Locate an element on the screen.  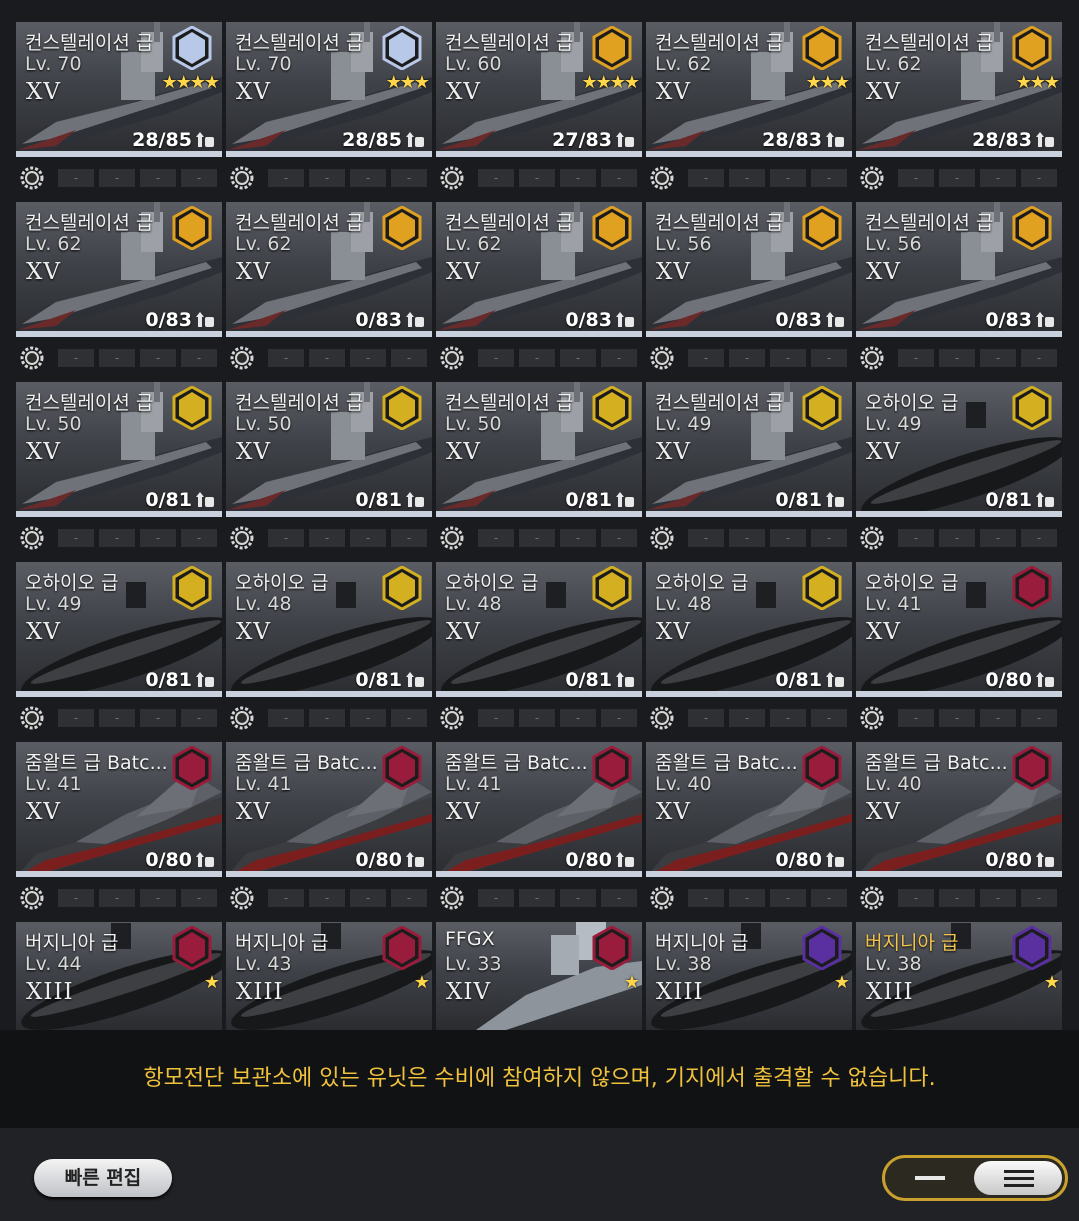
unit-card: 컨스텔레이션 급 Lv. 49 XV 0/81 is located at coordinates (749, 449).